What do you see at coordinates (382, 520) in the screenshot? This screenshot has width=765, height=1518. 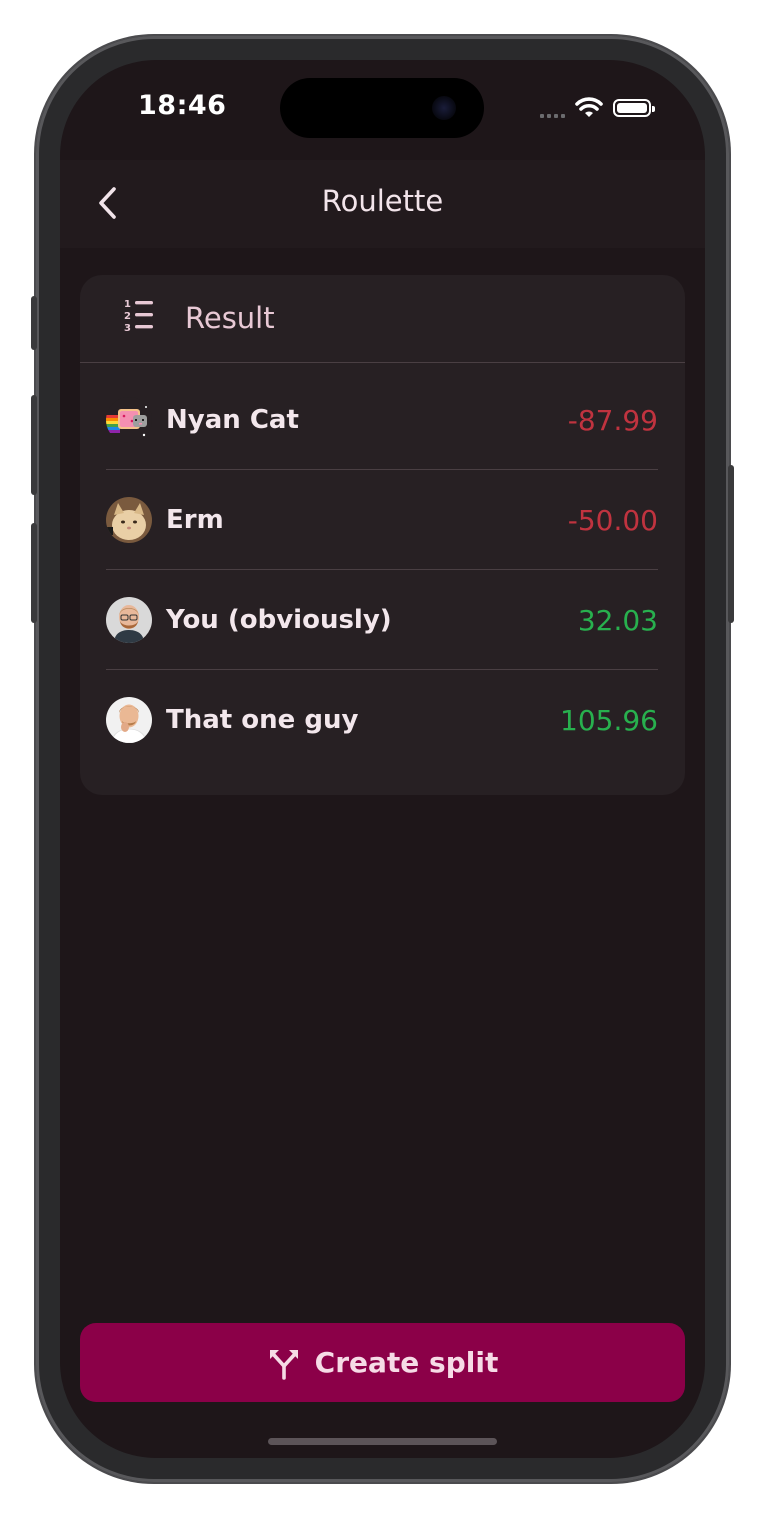 I see `list-item: Erm -50.00` at bounding box center [382, 520].